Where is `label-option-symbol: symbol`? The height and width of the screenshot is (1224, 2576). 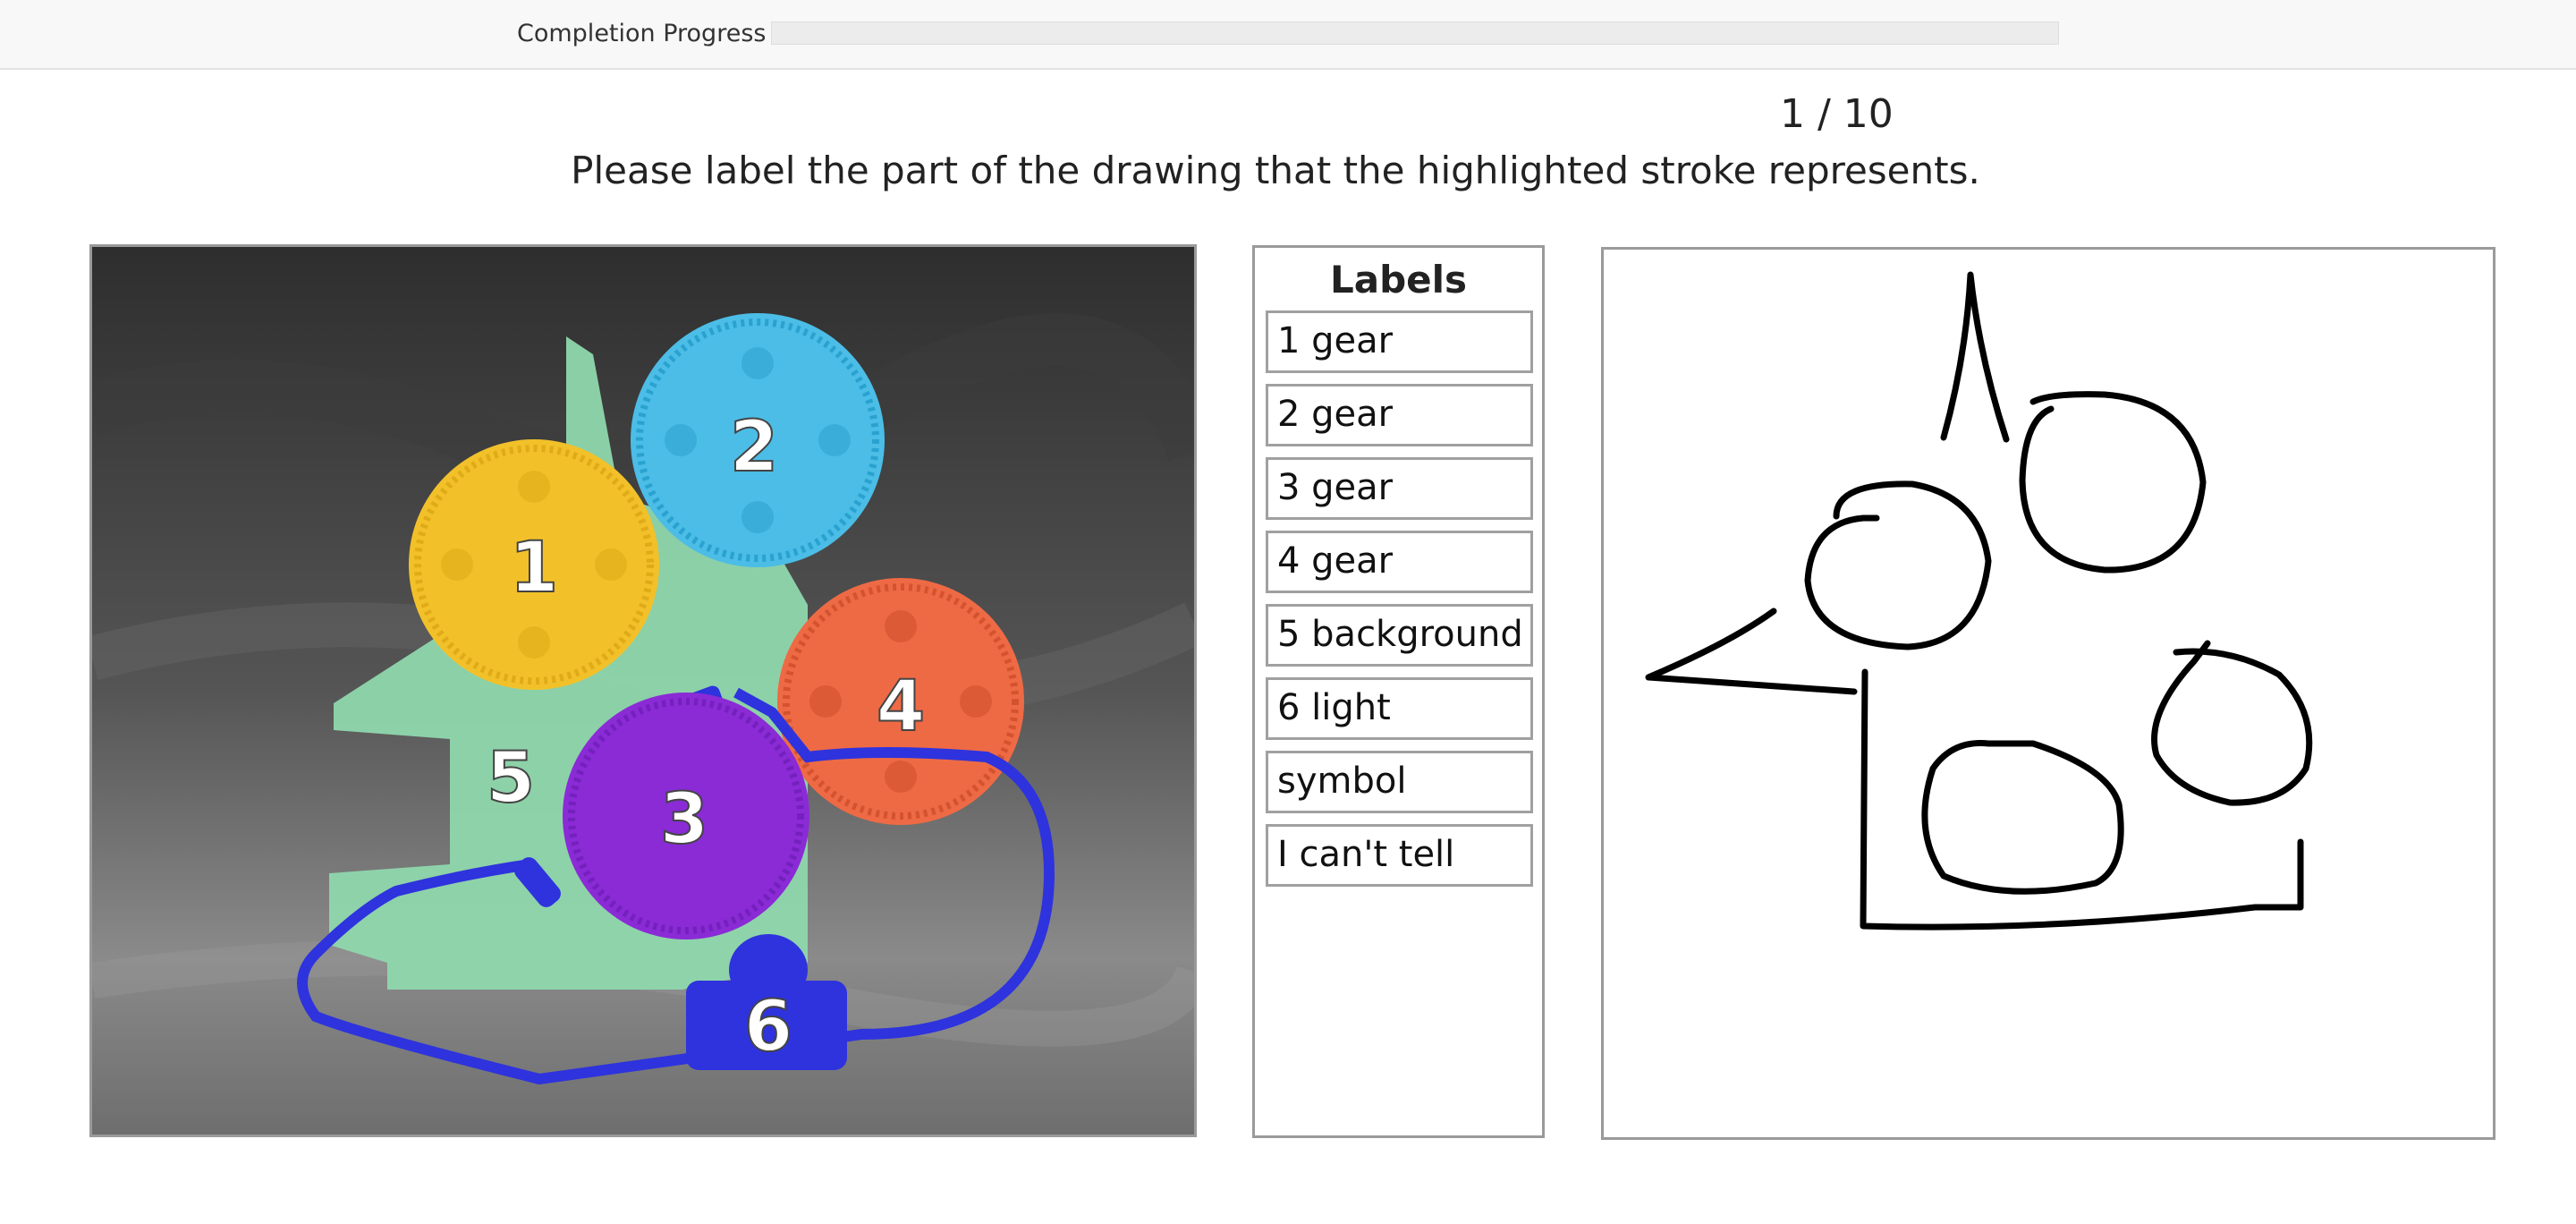
label-option-symbol: symbol is located at coordinates (1399, 782).